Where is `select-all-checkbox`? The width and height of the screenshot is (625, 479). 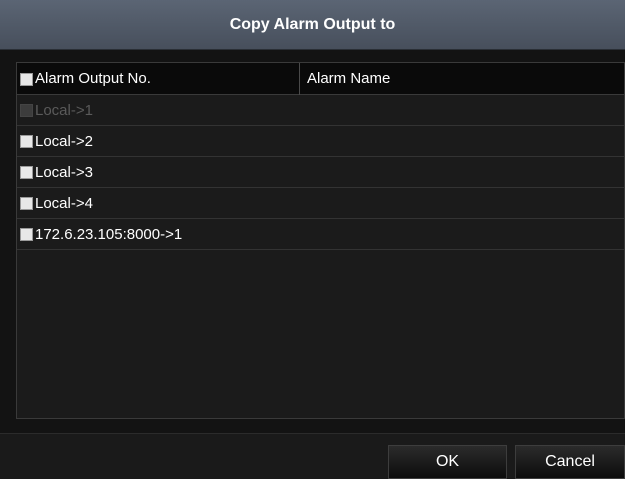 select-all-checkbox is located at coordinates (26, 79).